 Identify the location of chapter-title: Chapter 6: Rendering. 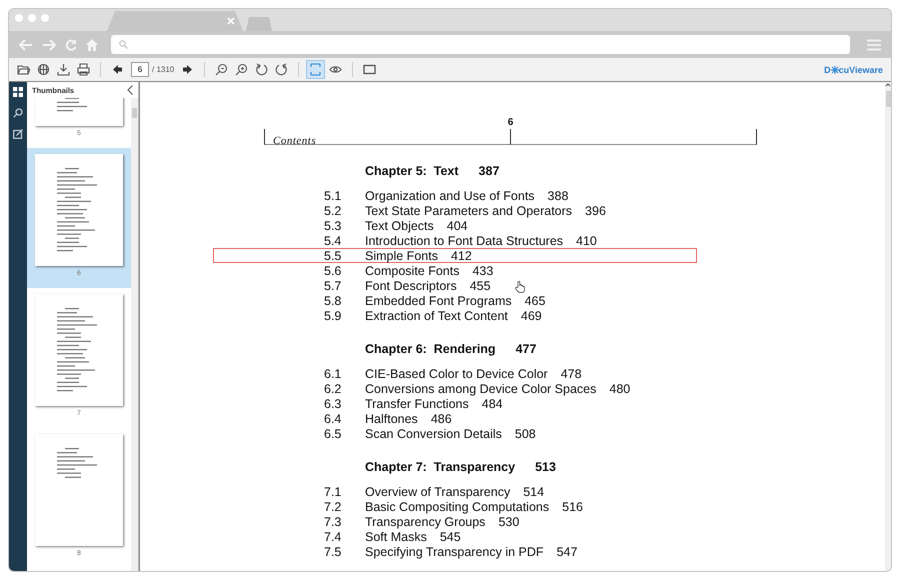
(430, 350).